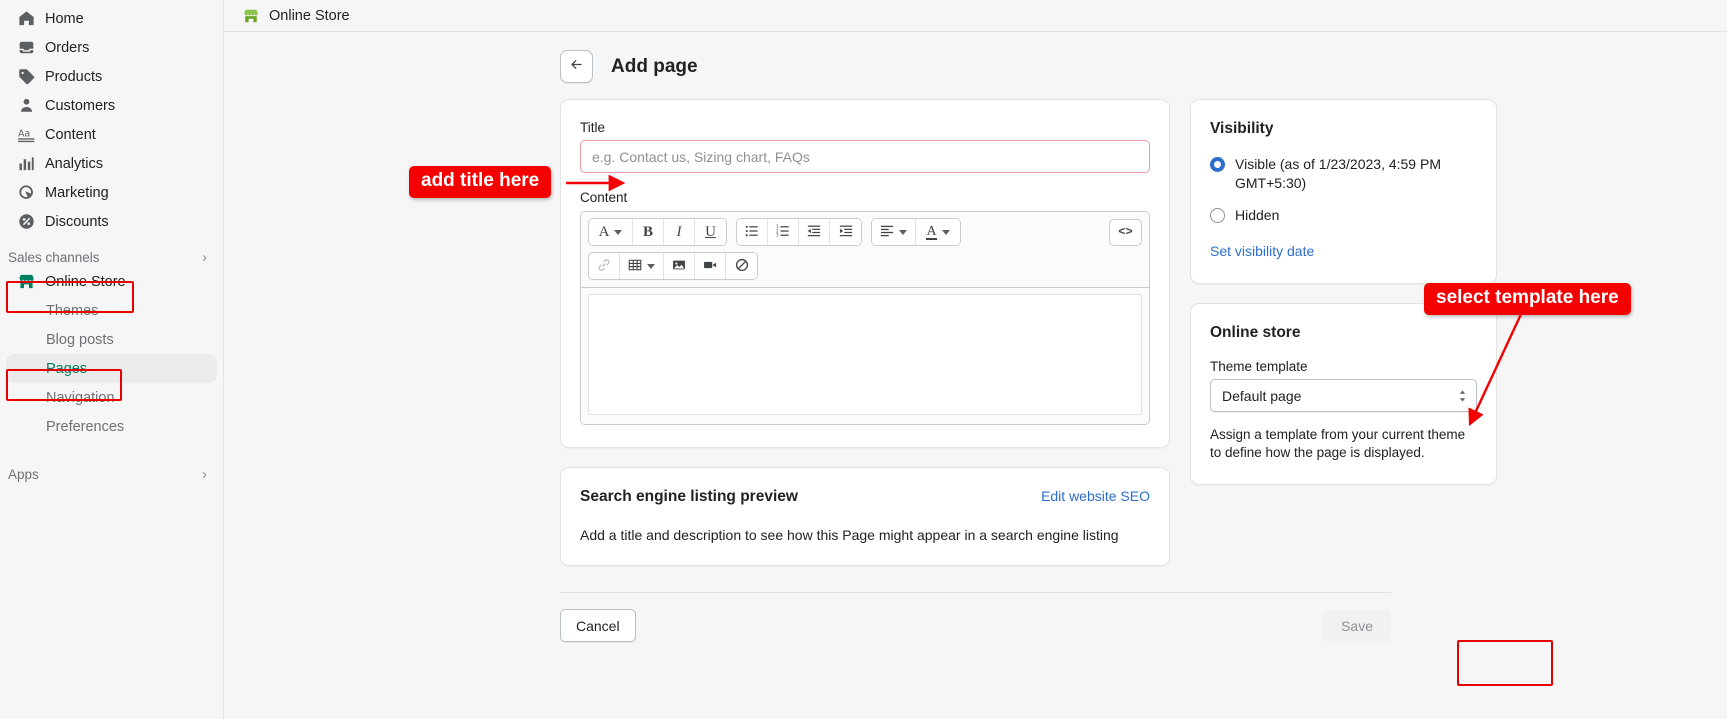 This screenshot has width=1727, height=719. I want to click on set-visibility-date-link: Set visibility date, so click(1262, 251).